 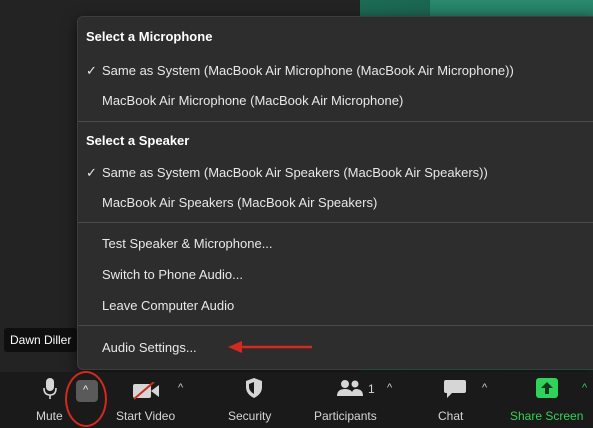 I want to click on annotation-arrow-icon, so click(x=270, y=347).